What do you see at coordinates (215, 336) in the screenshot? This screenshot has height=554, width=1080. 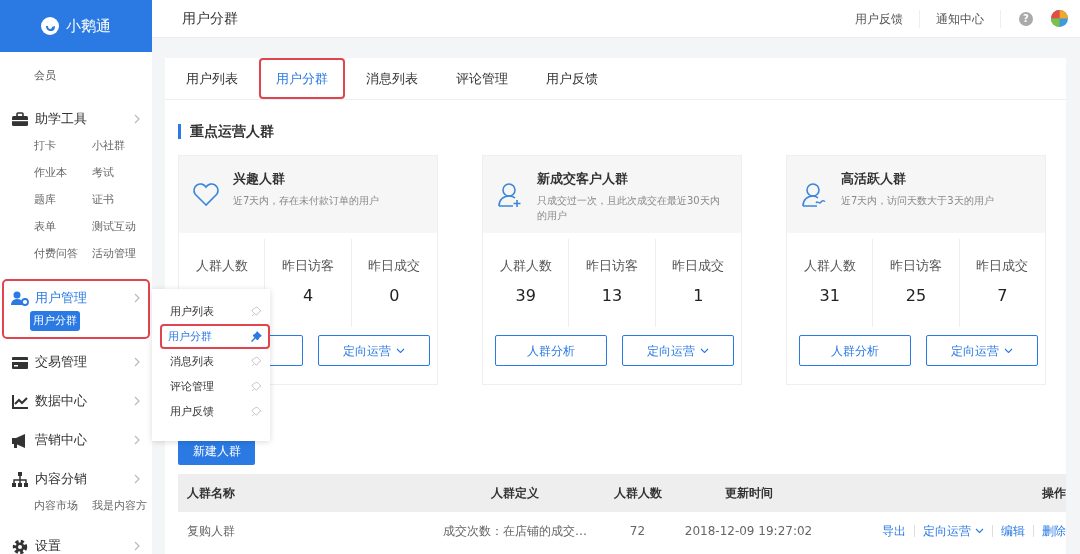 I see `menu-item: 用户分群` at bounding box center [215, 336].